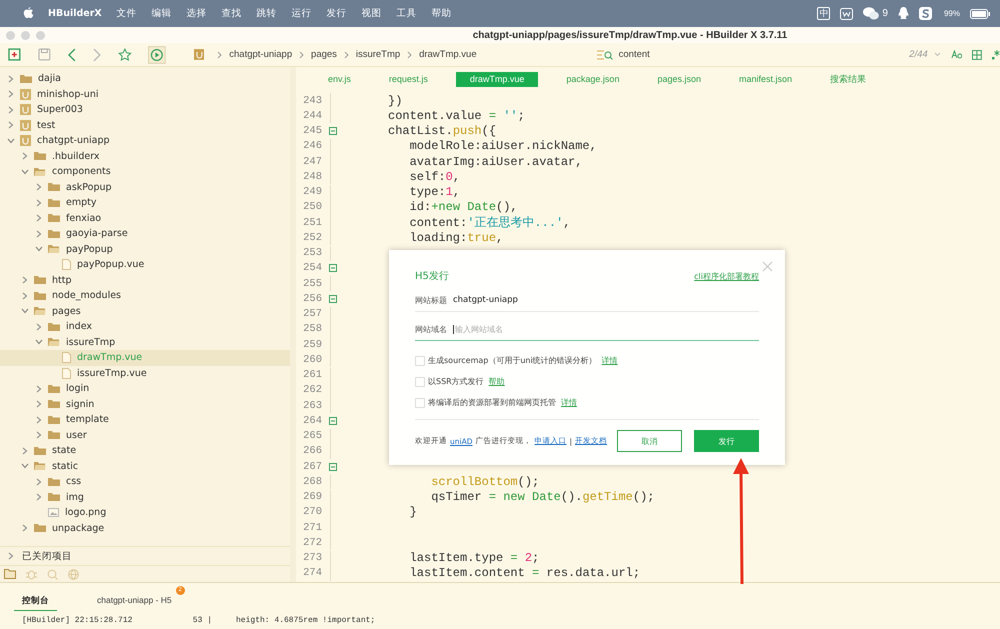 The image size is (1000, 629). Describe the element at coordinates (97, 55) in the screenshot. I see `forward-icon` at that location.